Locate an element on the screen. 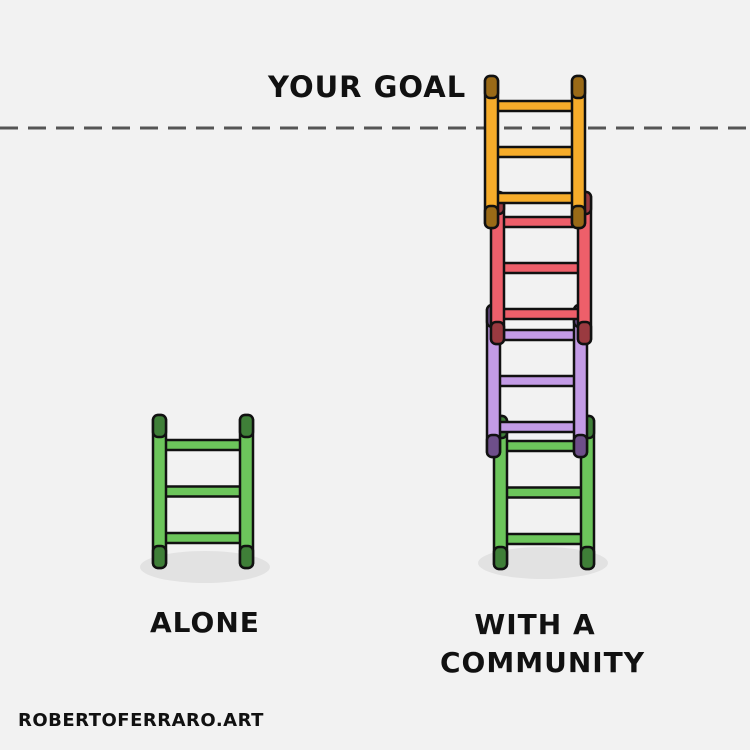  alone-label: ALONE is located at coordinates (205, 622).